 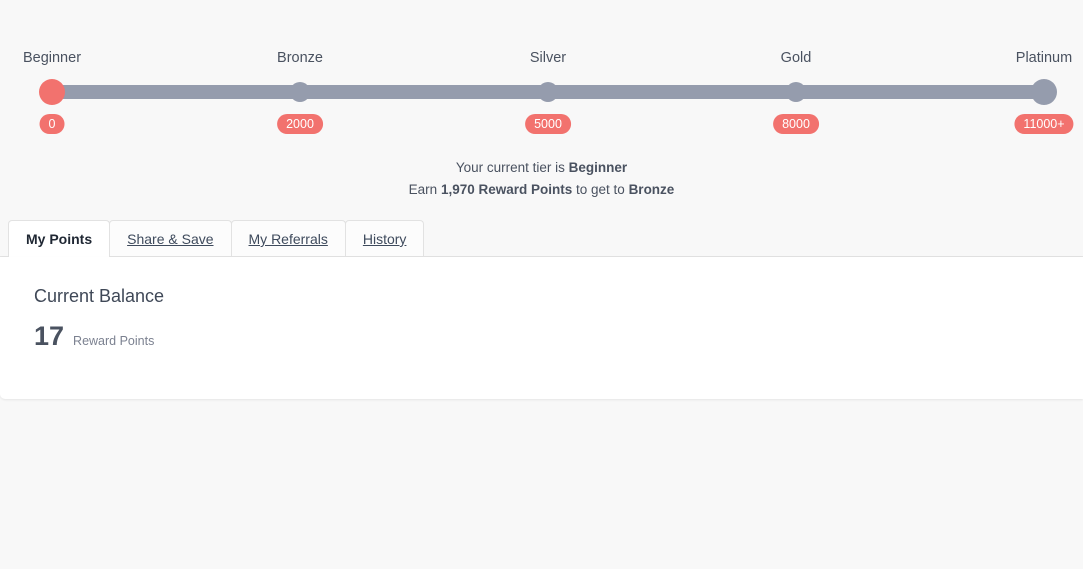 I want to click on current-tier-line: Your current tier is Beginner, so click(x=541, y=168).